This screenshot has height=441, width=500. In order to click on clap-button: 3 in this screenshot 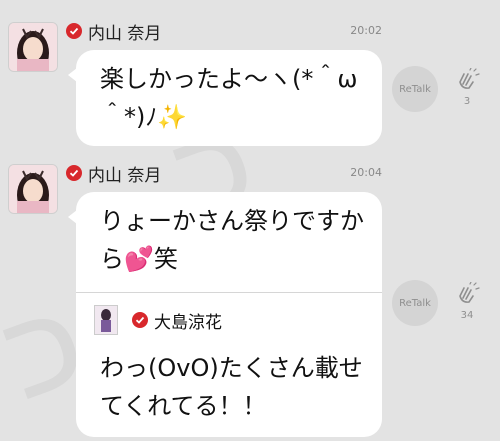, I will do `click(467, 87)`.